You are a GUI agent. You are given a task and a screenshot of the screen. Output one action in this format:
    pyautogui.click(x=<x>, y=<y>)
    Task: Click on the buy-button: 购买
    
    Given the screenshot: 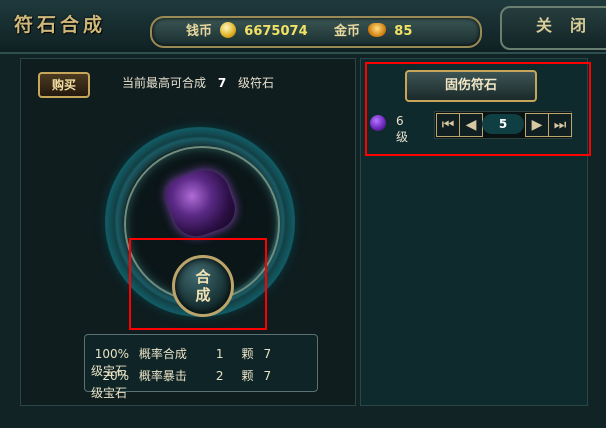 What is the action you would take?
    pyautogui.click(x=64, y=85)
    